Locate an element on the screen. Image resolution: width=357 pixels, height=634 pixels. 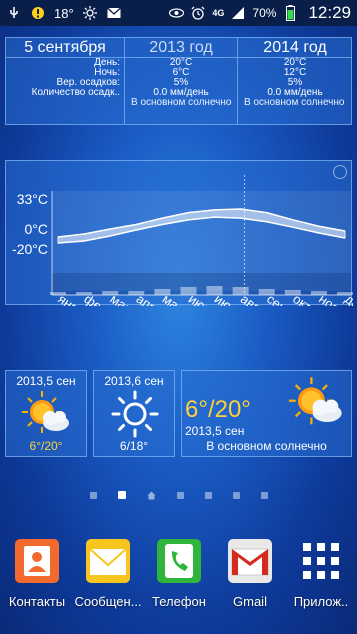
y-tick-label: 33°C is located at coordinates (32, 199).